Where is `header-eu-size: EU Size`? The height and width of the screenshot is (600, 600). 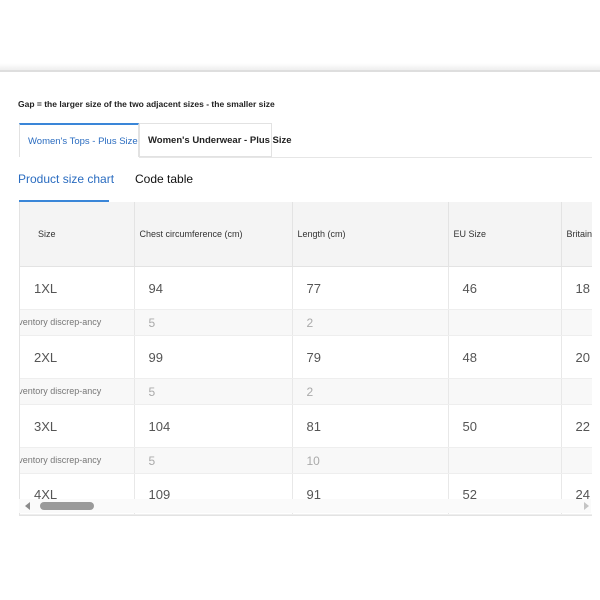
header-eu-size: EU Size is located at coordinates (505, 234).